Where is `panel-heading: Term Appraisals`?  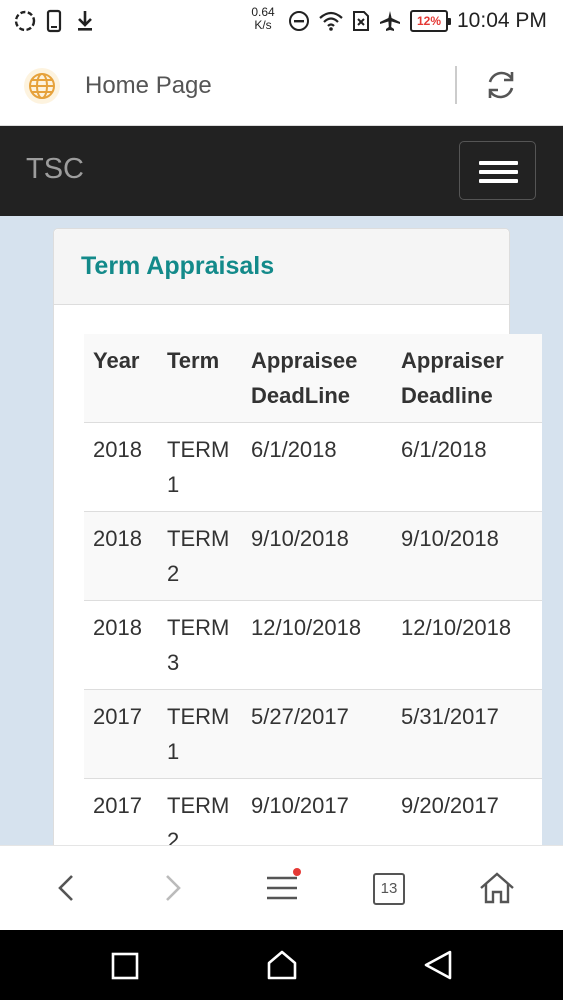 panel-heading: Term Appraisals is located at coordinates (281, 267).